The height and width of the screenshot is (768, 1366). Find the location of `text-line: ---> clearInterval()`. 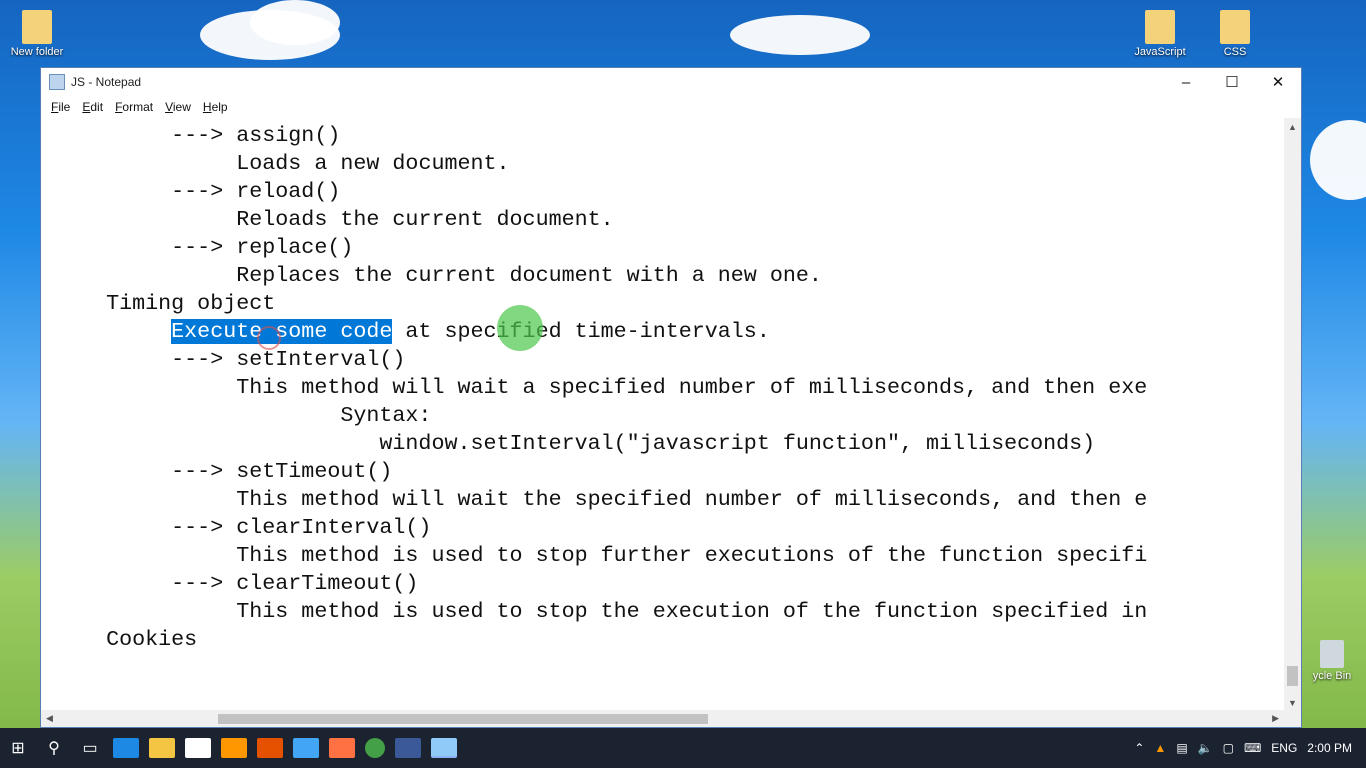

text-line: ---> clearInterval() is located at coordinates (662, 528).